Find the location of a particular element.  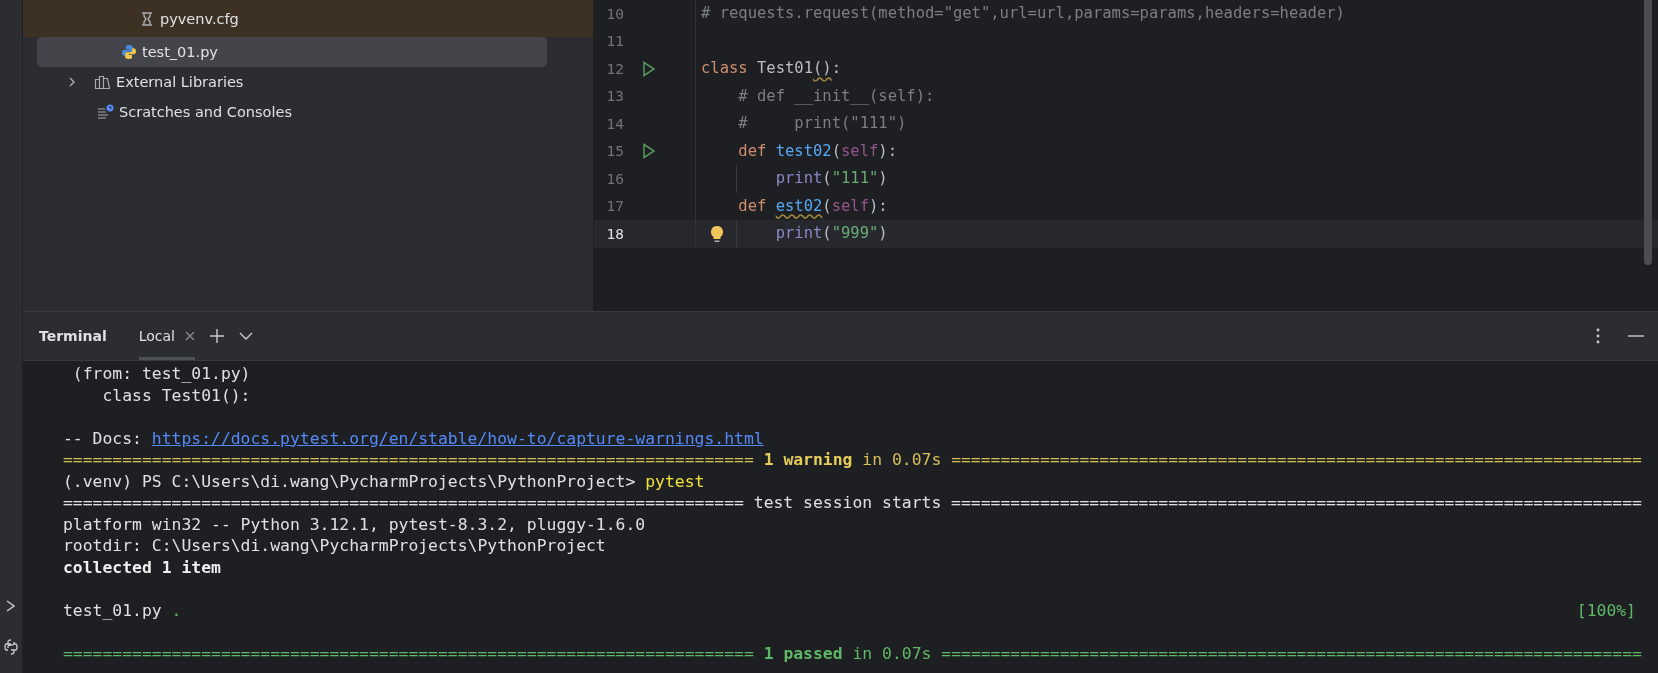

docs-link: https://docs.pytest.org/en/stable/how-to/capture-warnings.html is located at coordinates (457, 438).